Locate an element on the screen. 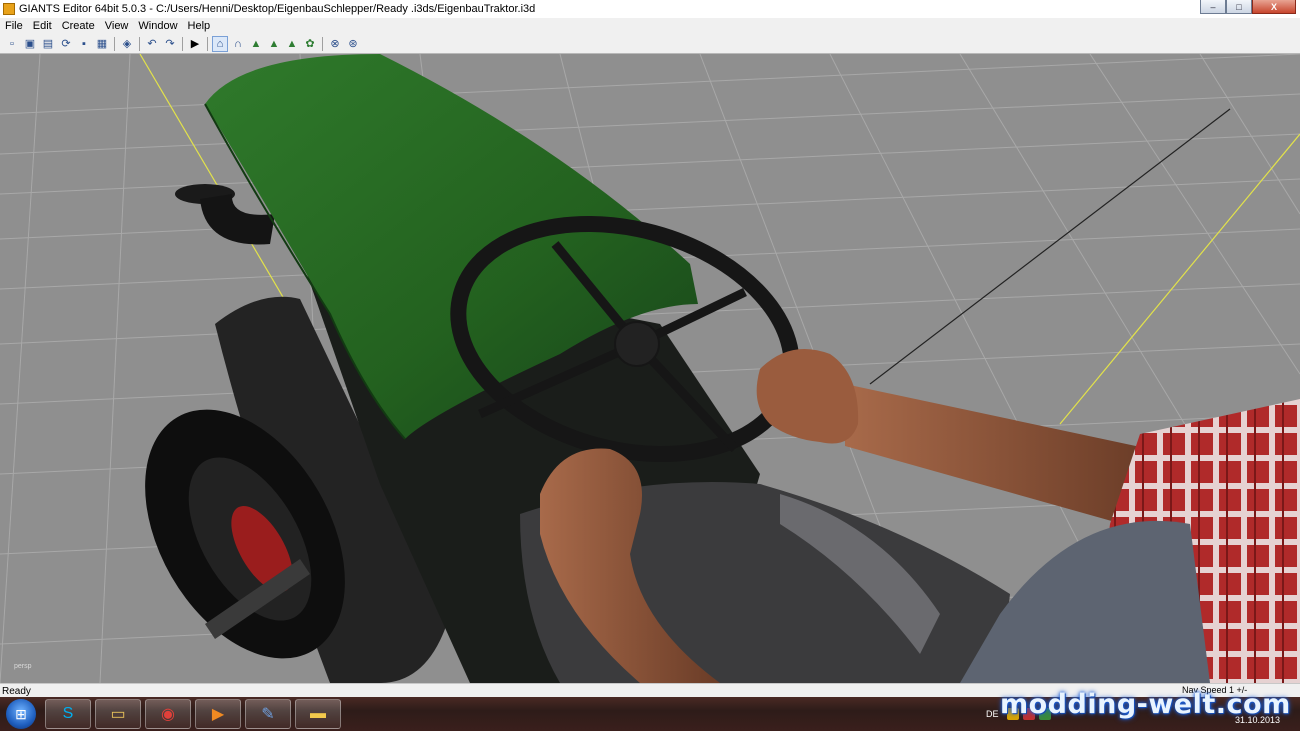  import-icon: ▤ is located at coordinates (48, 44).